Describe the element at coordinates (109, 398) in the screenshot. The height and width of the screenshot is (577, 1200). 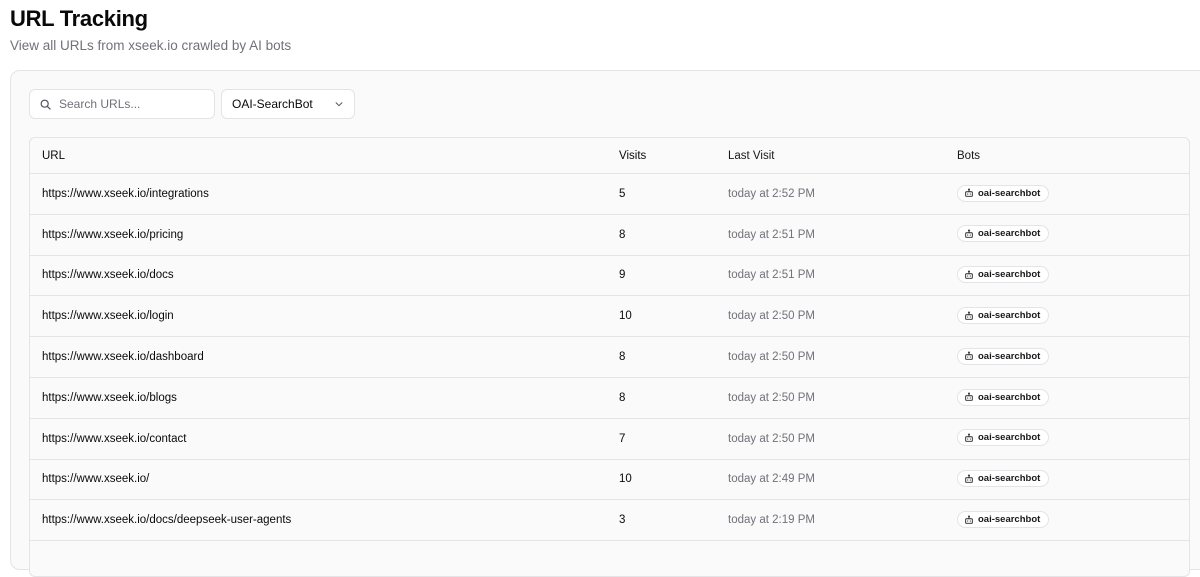
I see `url-cell: https://www.xseek.io/blogs` at that location.